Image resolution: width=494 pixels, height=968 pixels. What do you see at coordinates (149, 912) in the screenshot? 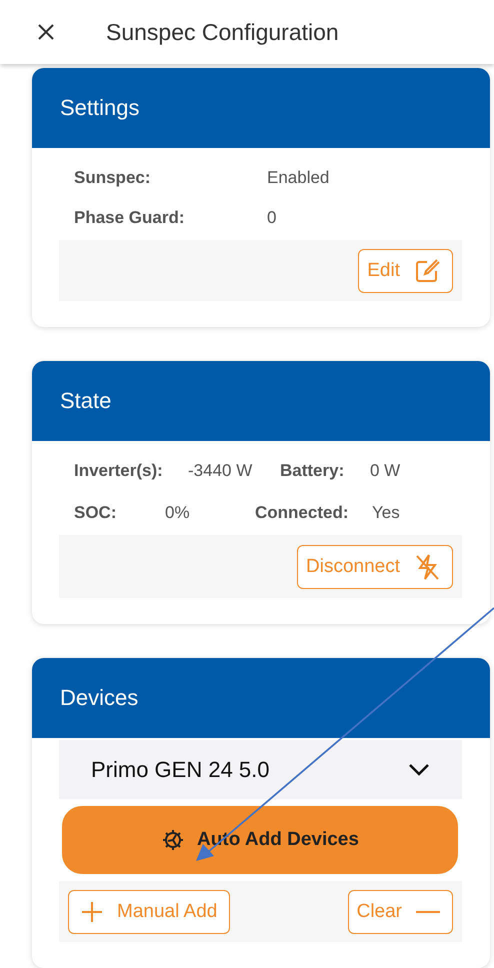
I see `manual-add-button: Manual Add` at bounding box center [149, 912].